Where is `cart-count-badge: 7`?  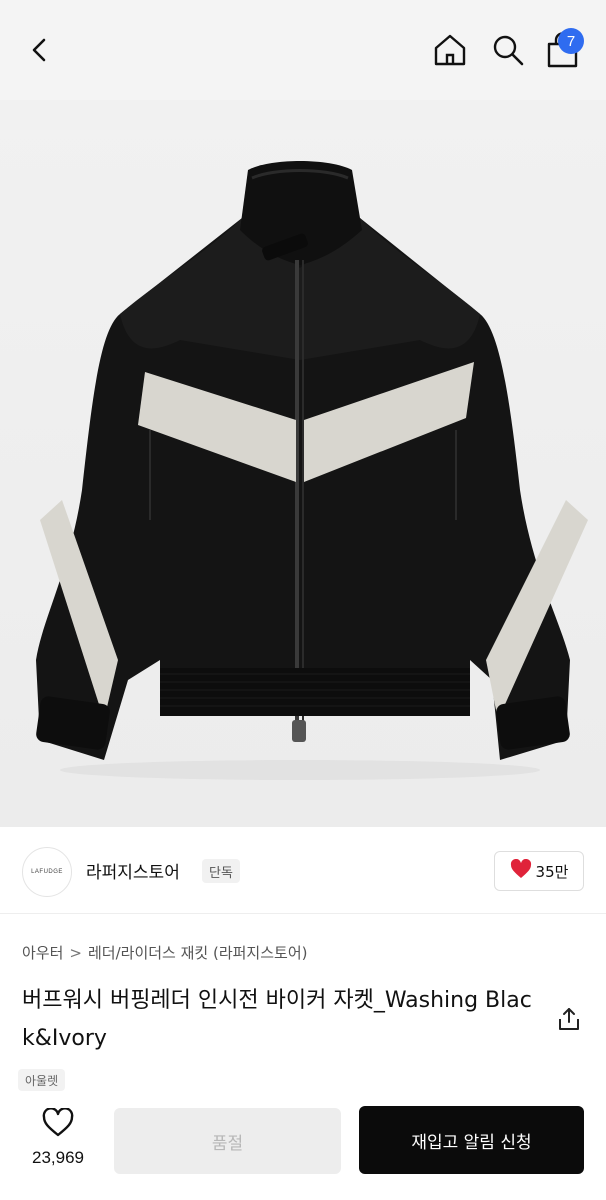 cart-count-badge: 7 is located at coordinates (571, 41).